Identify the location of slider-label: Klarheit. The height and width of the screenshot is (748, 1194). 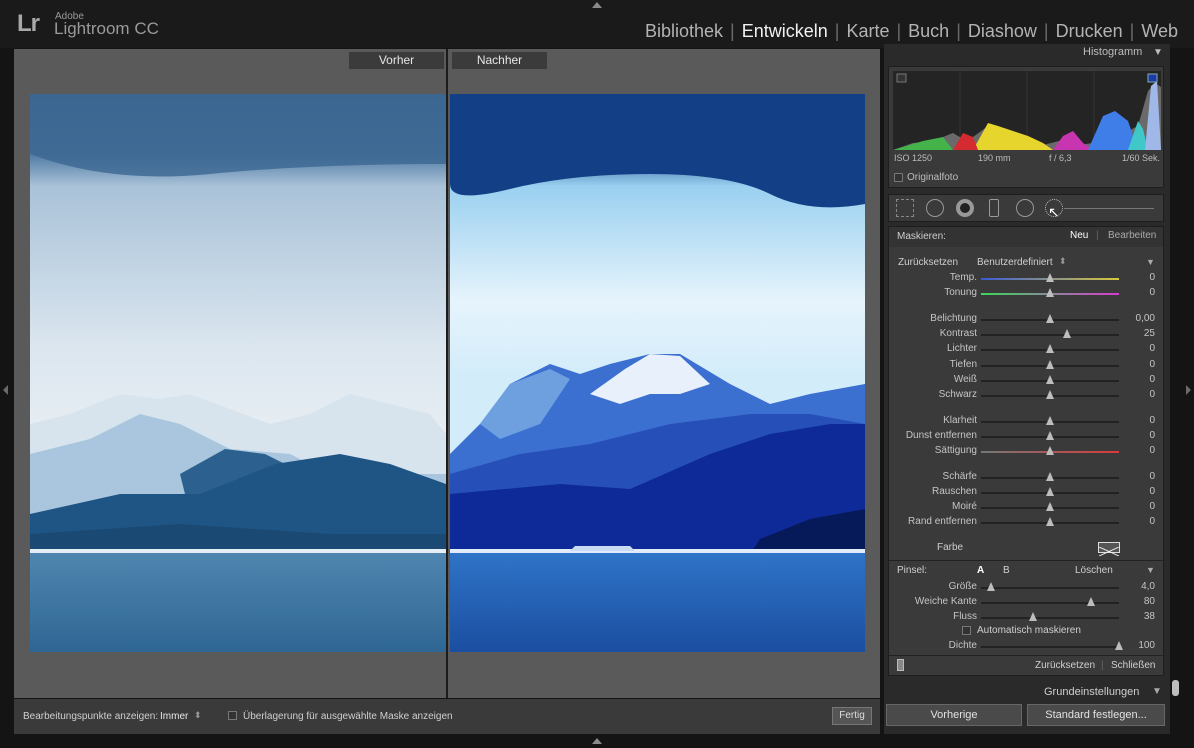
(960, 420).